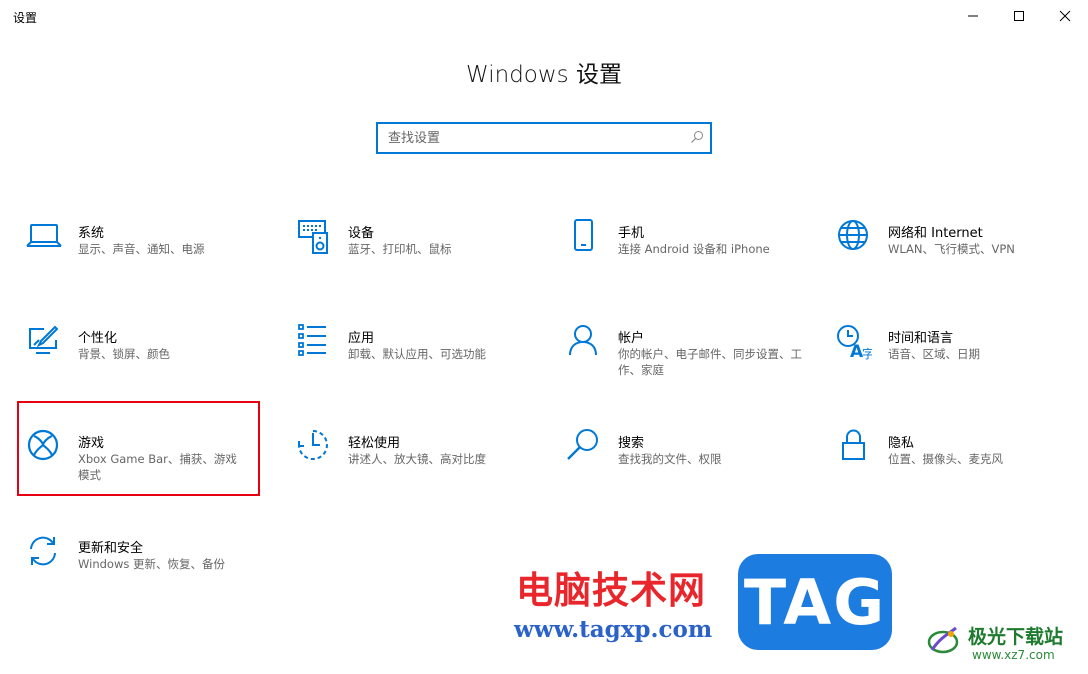  What do you see at coordinates (25, 18) in the screenshot?
I see `window-title: 设置` at bounding box center [25, 18].